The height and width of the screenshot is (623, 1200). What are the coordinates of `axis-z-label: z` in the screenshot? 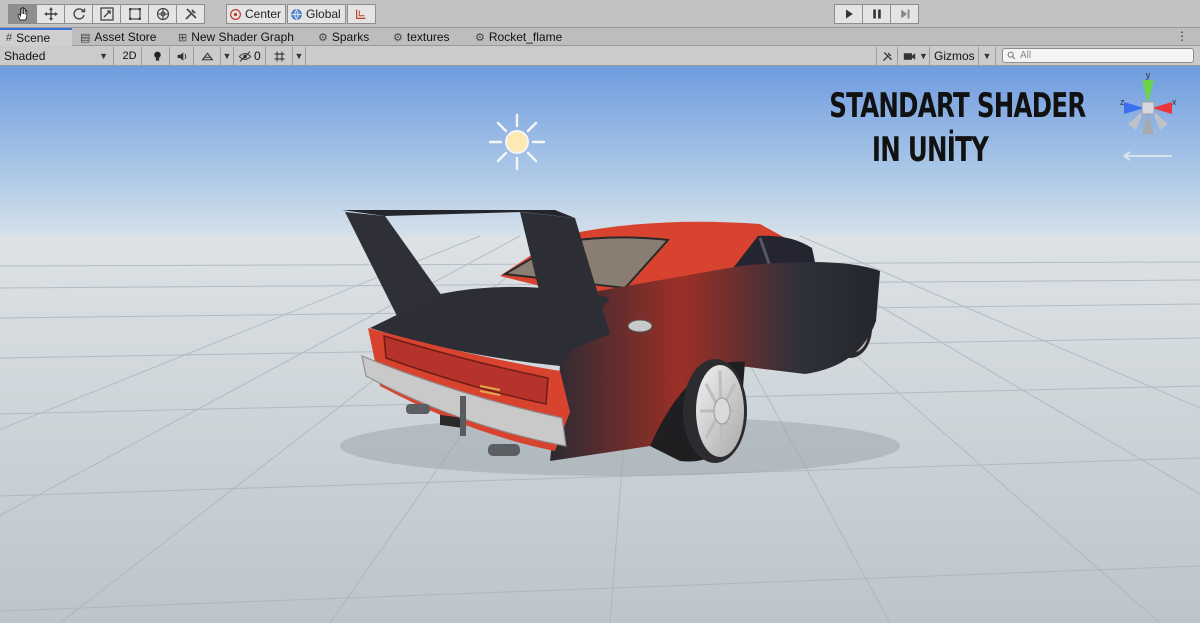 It's located at (1122, 102).